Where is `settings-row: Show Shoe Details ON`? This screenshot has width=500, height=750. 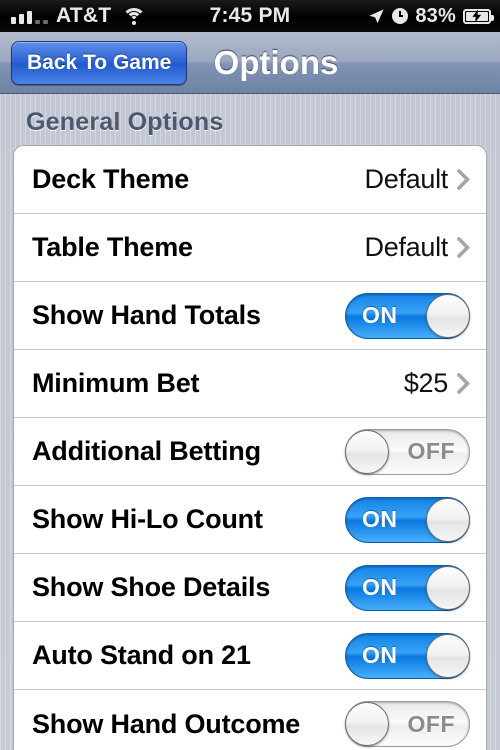 settings-row: Show Shoe Details ON is located at coordinates (250, 588).